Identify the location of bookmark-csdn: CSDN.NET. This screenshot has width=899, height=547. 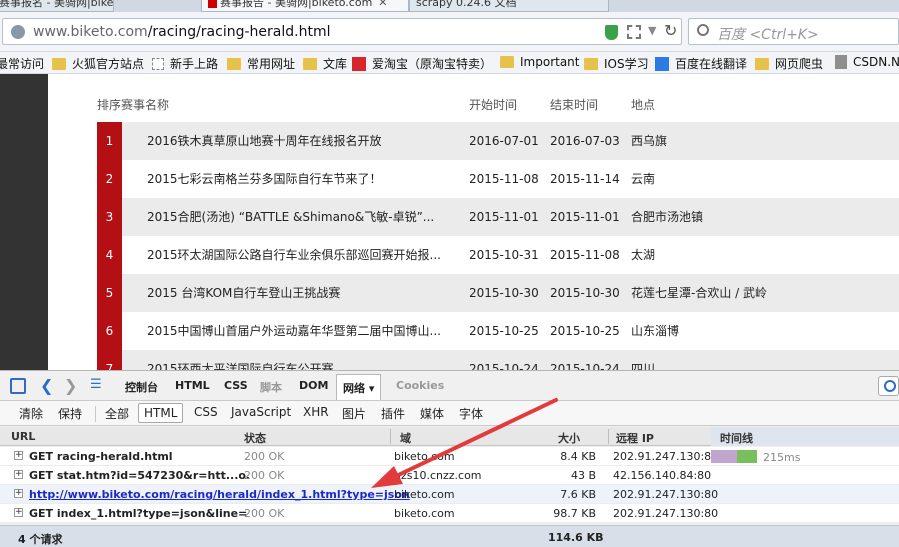
(867, 62).